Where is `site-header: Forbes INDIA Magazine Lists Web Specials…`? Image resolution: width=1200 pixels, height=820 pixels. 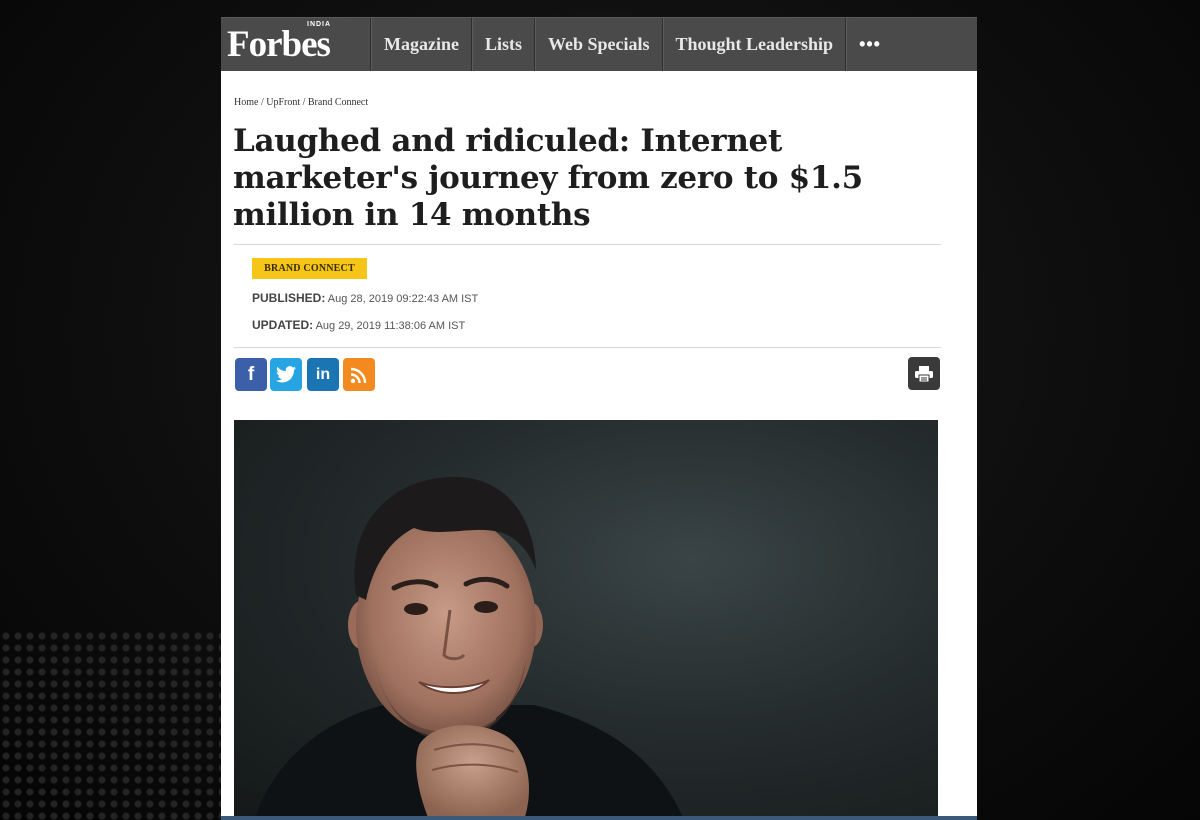
site-header: Forbes INDIA Magazine Lists Web Specials… is located at coordinates (599, 44).